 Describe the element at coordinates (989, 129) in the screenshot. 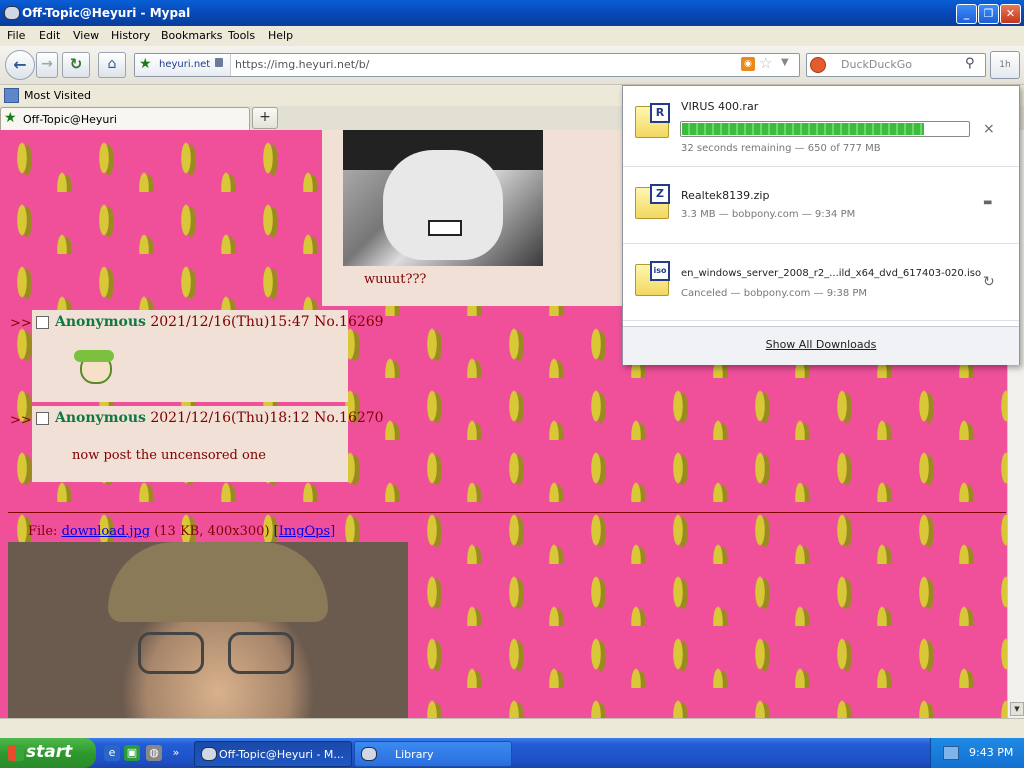

I see `cancel-download-button: ×` at that location.